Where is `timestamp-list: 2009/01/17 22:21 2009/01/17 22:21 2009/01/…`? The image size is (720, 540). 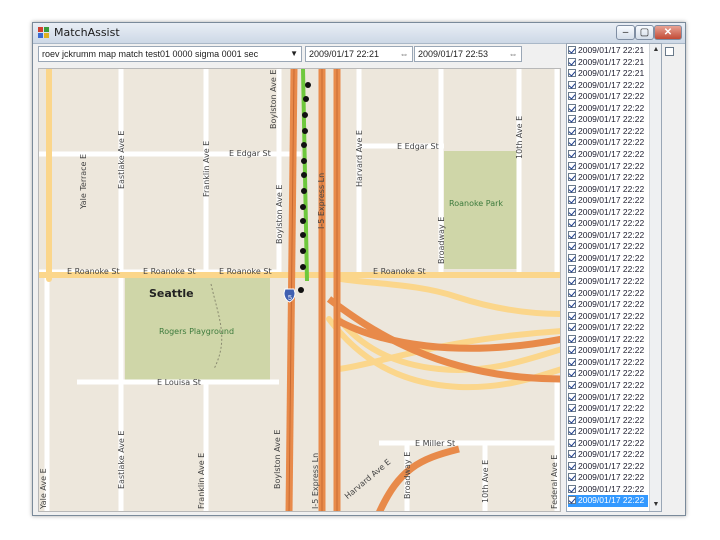
timestamp-list: 2009/01/17 22:21 2009/01/17 22:21 2009/01/… is located at coordinates (614, 277).